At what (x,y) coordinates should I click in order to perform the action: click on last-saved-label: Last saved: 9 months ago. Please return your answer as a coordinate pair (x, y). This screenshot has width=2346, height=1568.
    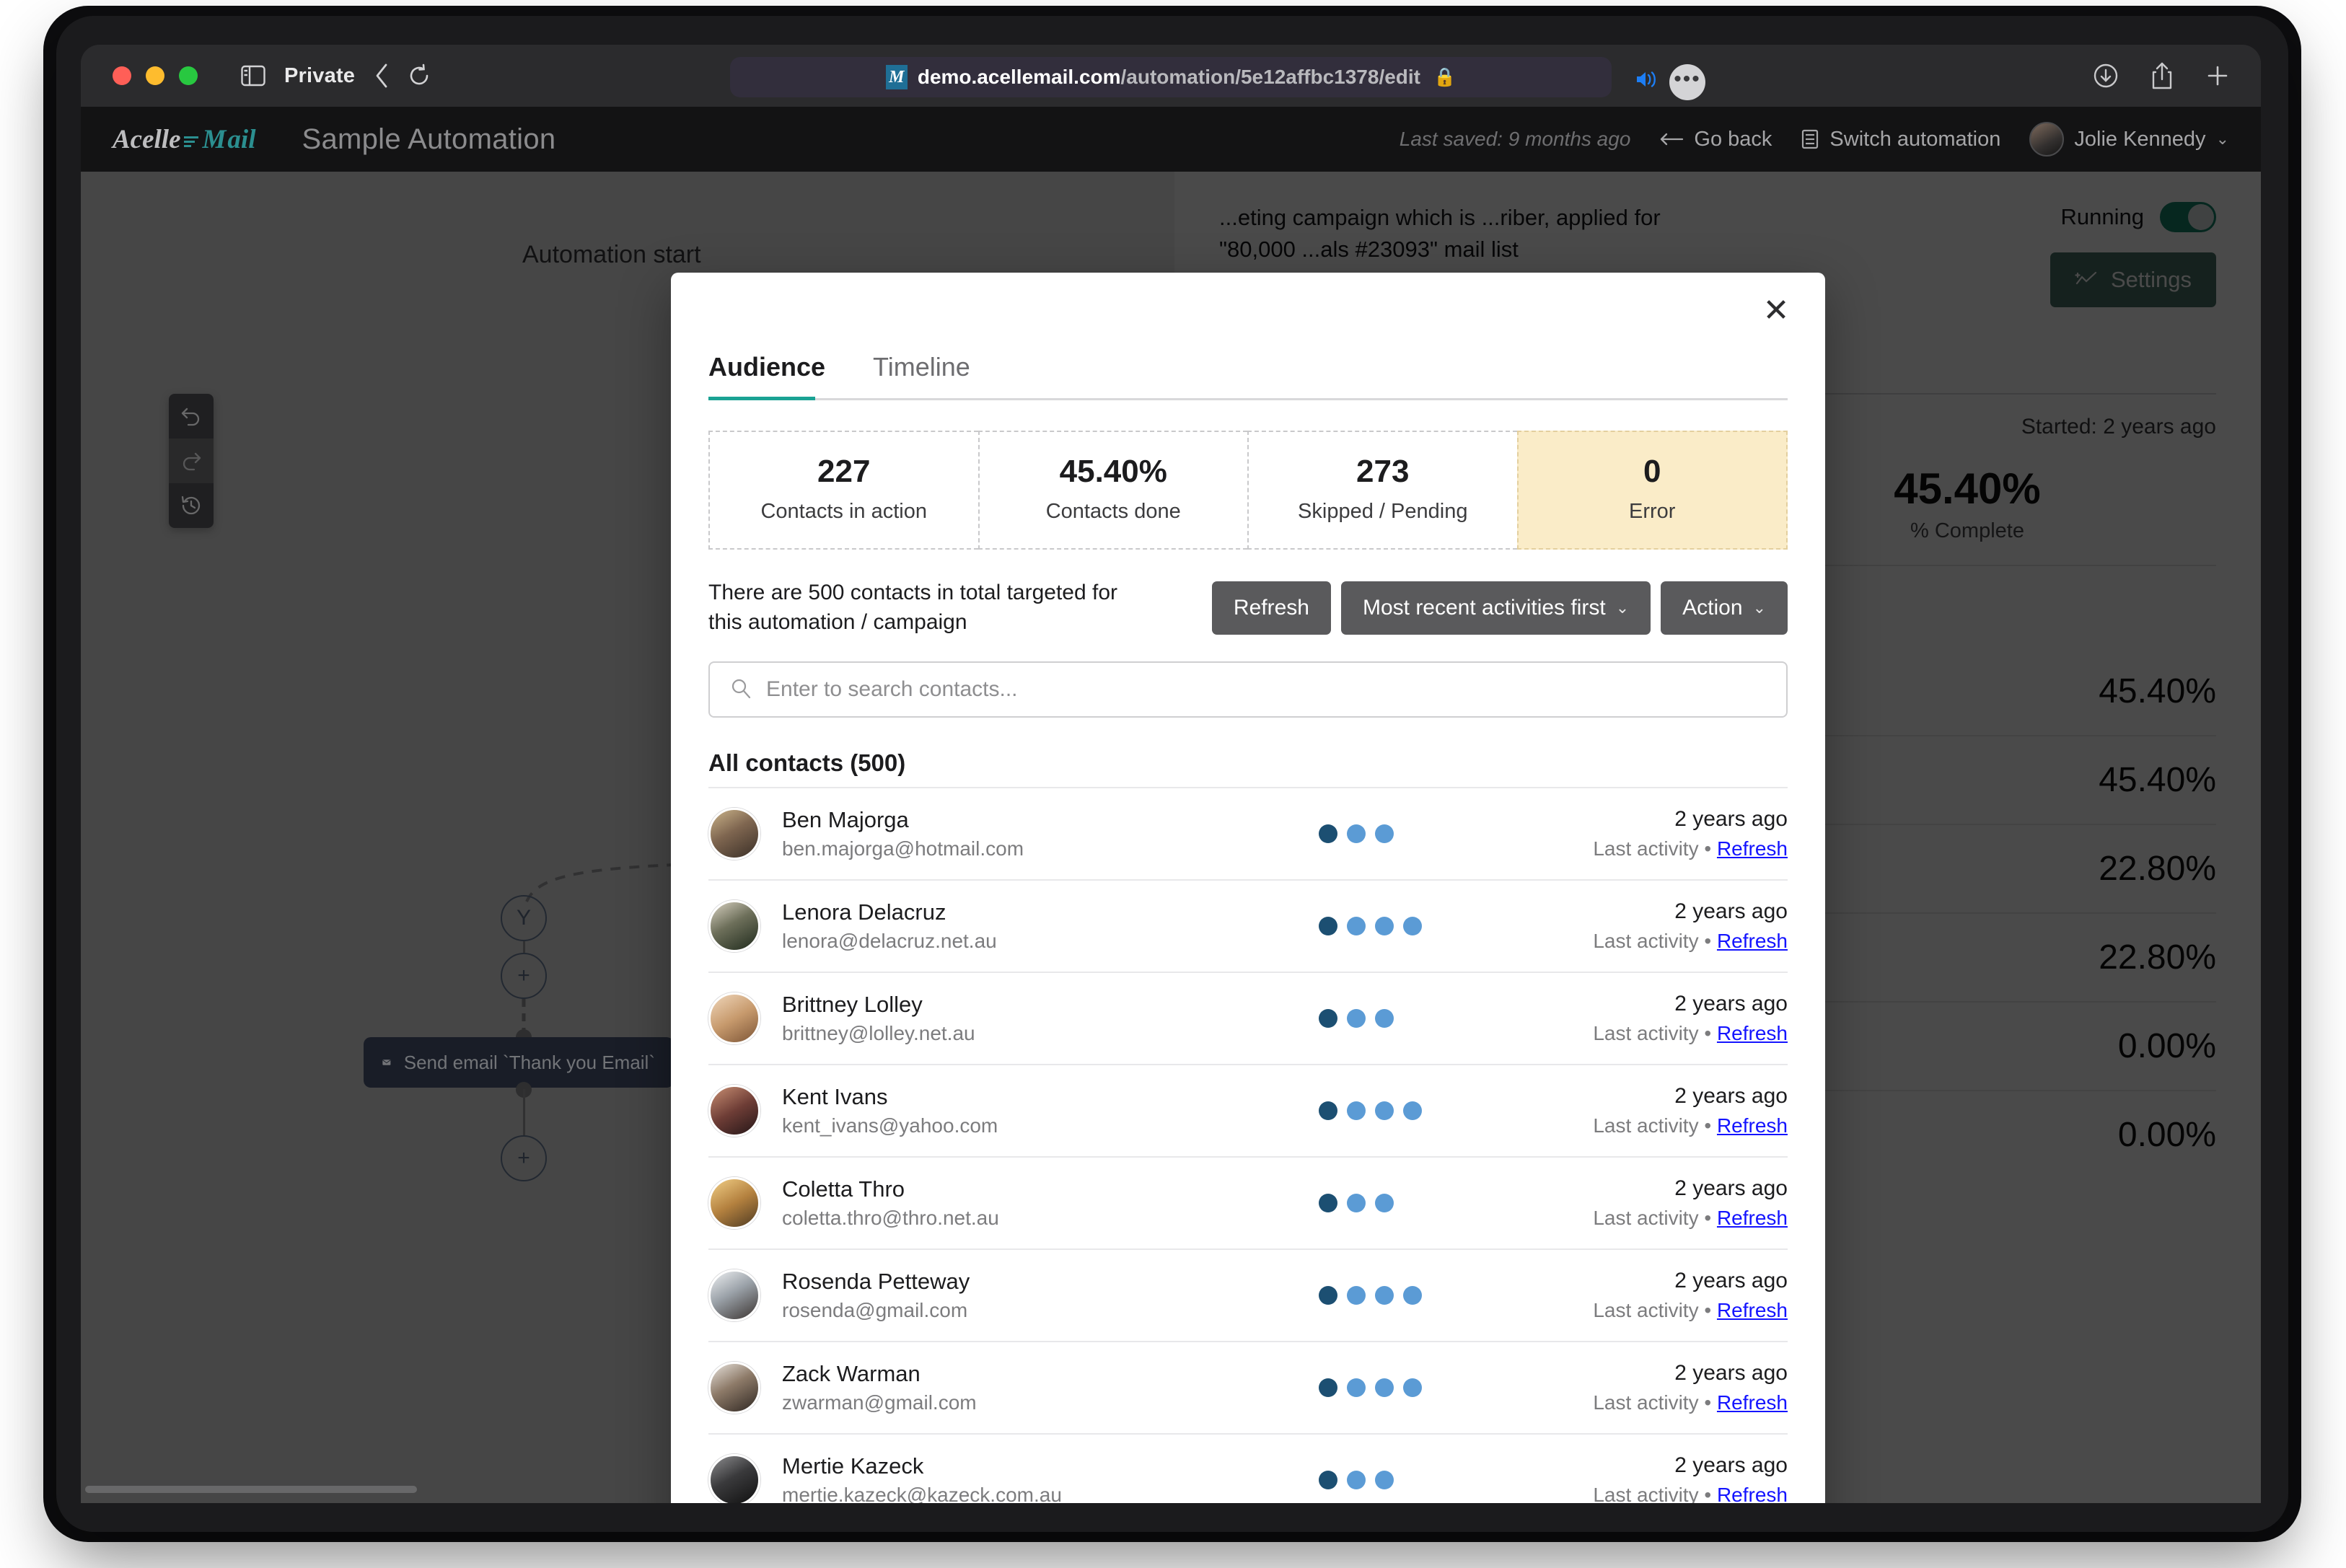
    Looking at the image, I should click on (1515, 139).